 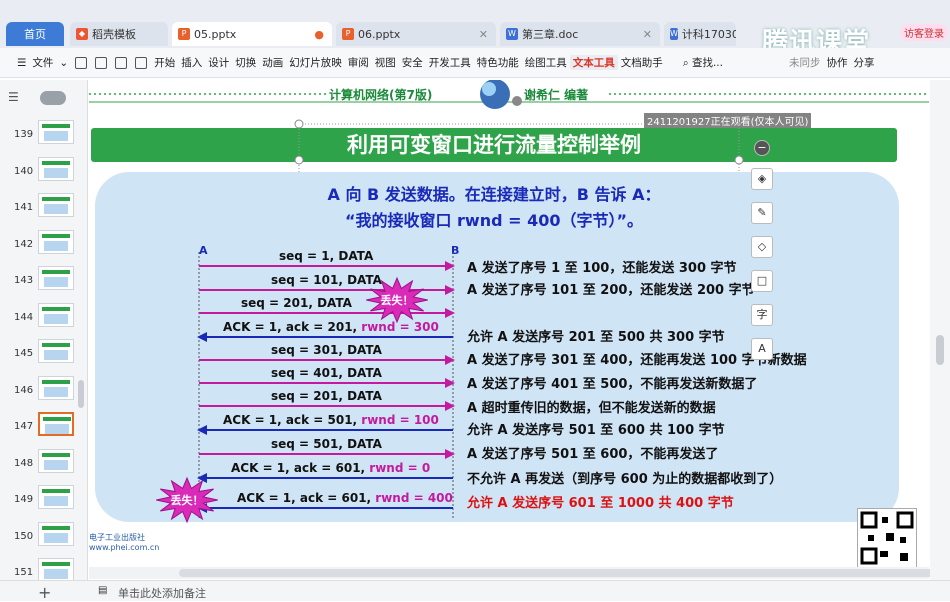 I want to click on slide-thumb-142: 142, so click(x=44, y=244).